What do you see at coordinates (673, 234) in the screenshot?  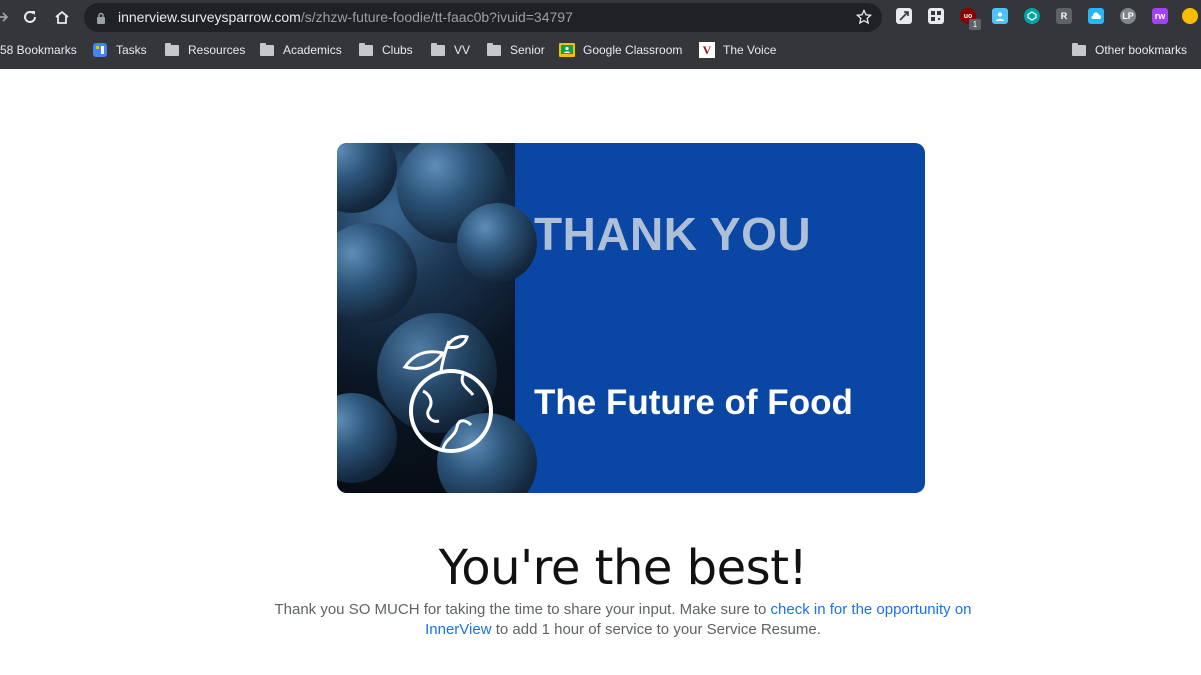 I see `banner-title: THANK YOU` at bounding box center [673, 234].